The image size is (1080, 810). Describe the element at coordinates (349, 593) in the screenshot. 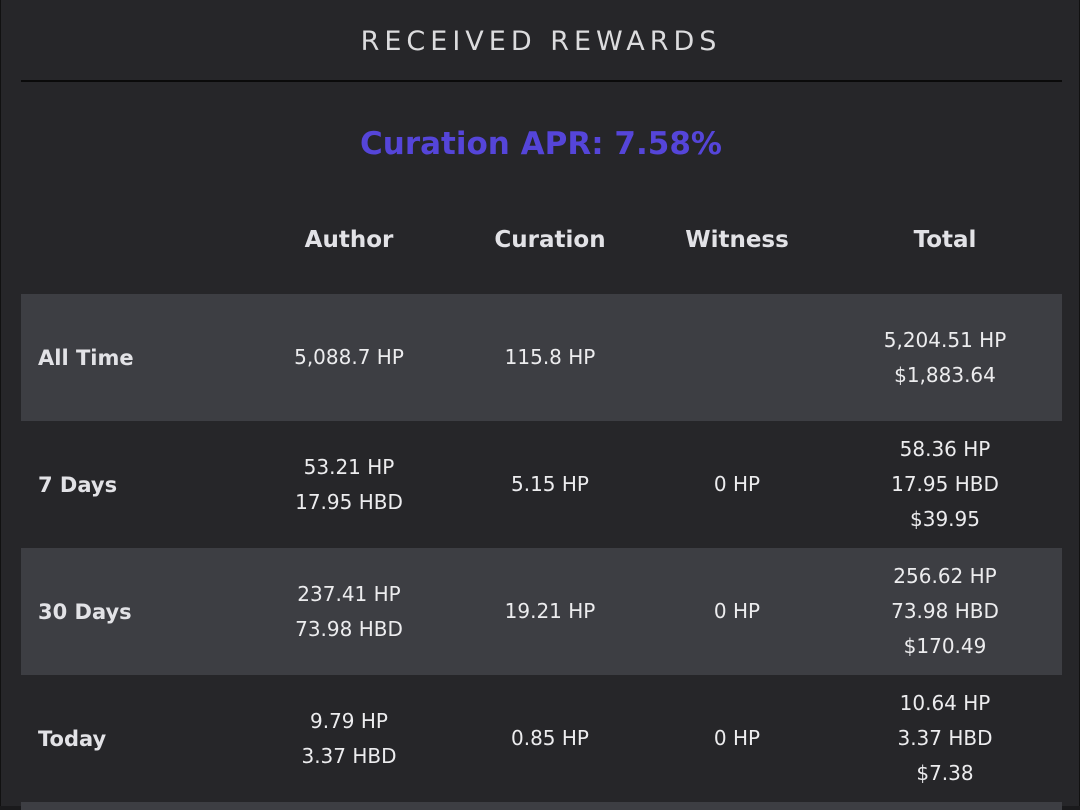

I see `author-hp: 237.41 HP` at that location.